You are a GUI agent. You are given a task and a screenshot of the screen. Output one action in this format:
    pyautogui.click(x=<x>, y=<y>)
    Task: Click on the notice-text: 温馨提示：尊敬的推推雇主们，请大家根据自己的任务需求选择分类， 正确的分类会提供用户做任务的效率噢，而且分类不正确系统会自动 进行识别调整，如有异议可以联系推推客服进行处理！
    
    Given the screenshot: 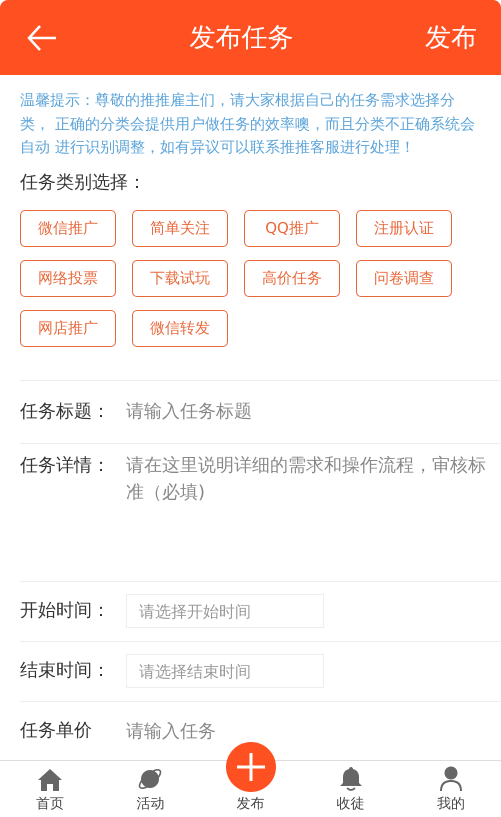 What is the action you would take?
    pyautogui.click(x=247, y=124)
    